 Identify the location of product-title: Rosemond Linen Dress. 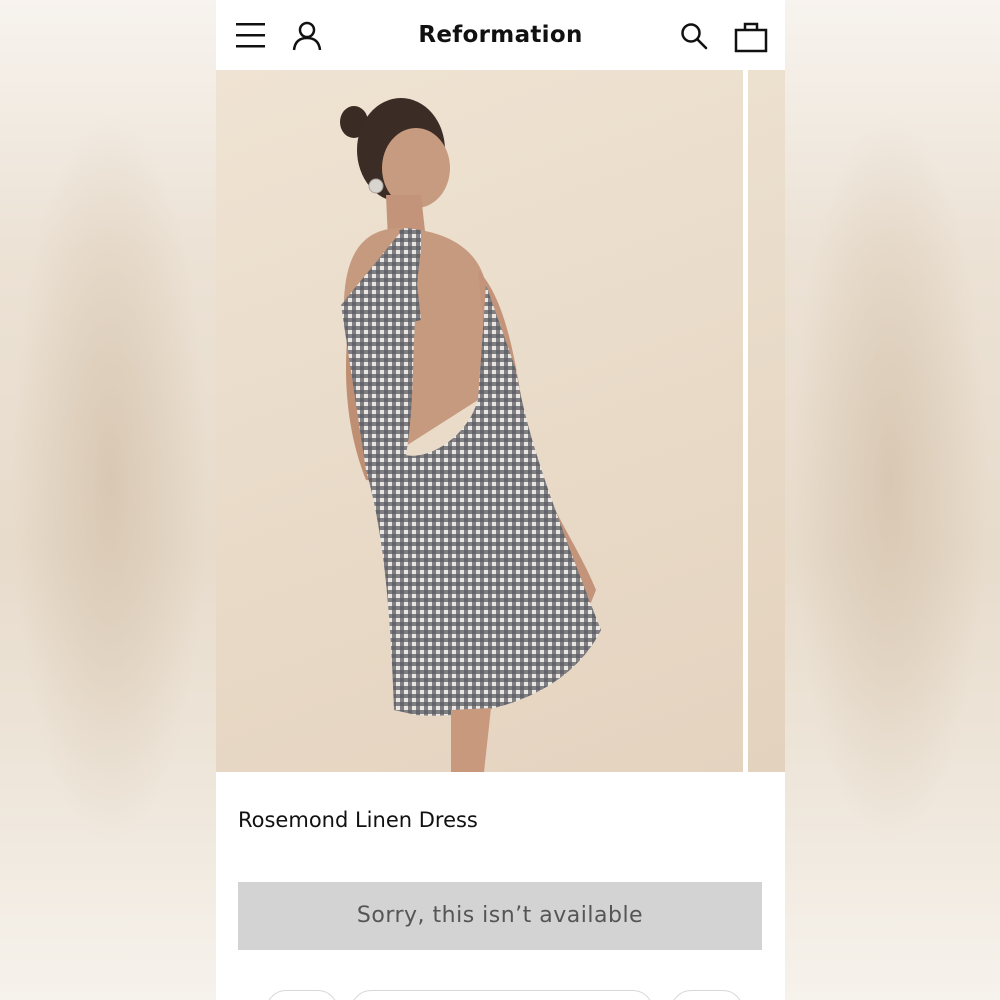
(358, 820).